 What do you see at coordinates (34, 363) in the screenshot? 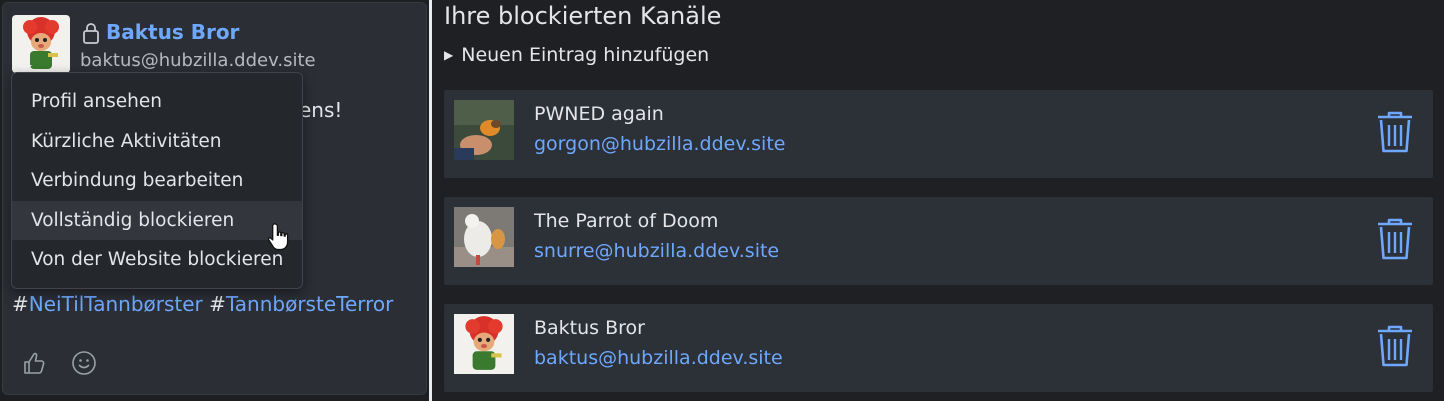
I see `thumbs-up-icon` at bounding box center [34, 363].